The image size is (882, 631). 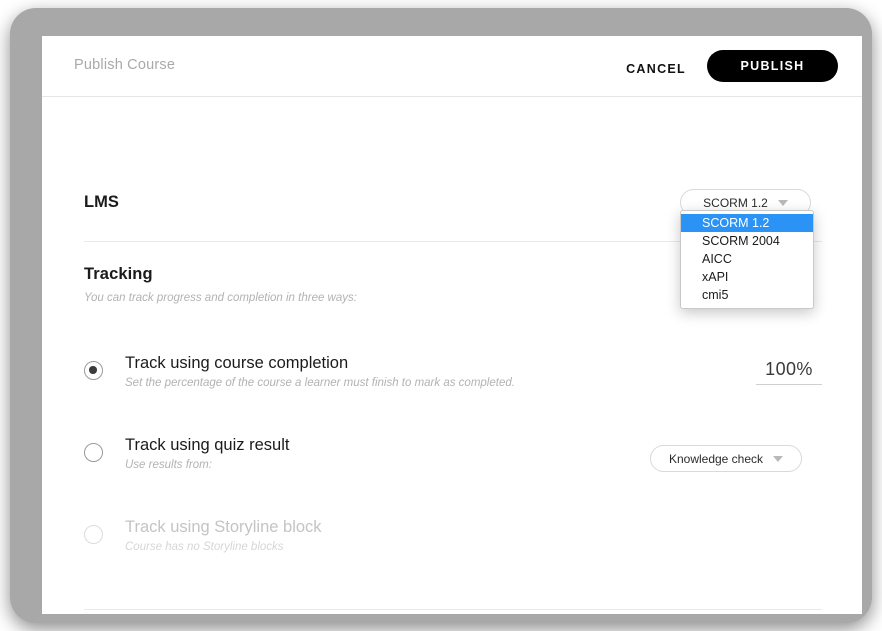 I want to click on tracking-heading: Tracking, so click(x=118, y=274).